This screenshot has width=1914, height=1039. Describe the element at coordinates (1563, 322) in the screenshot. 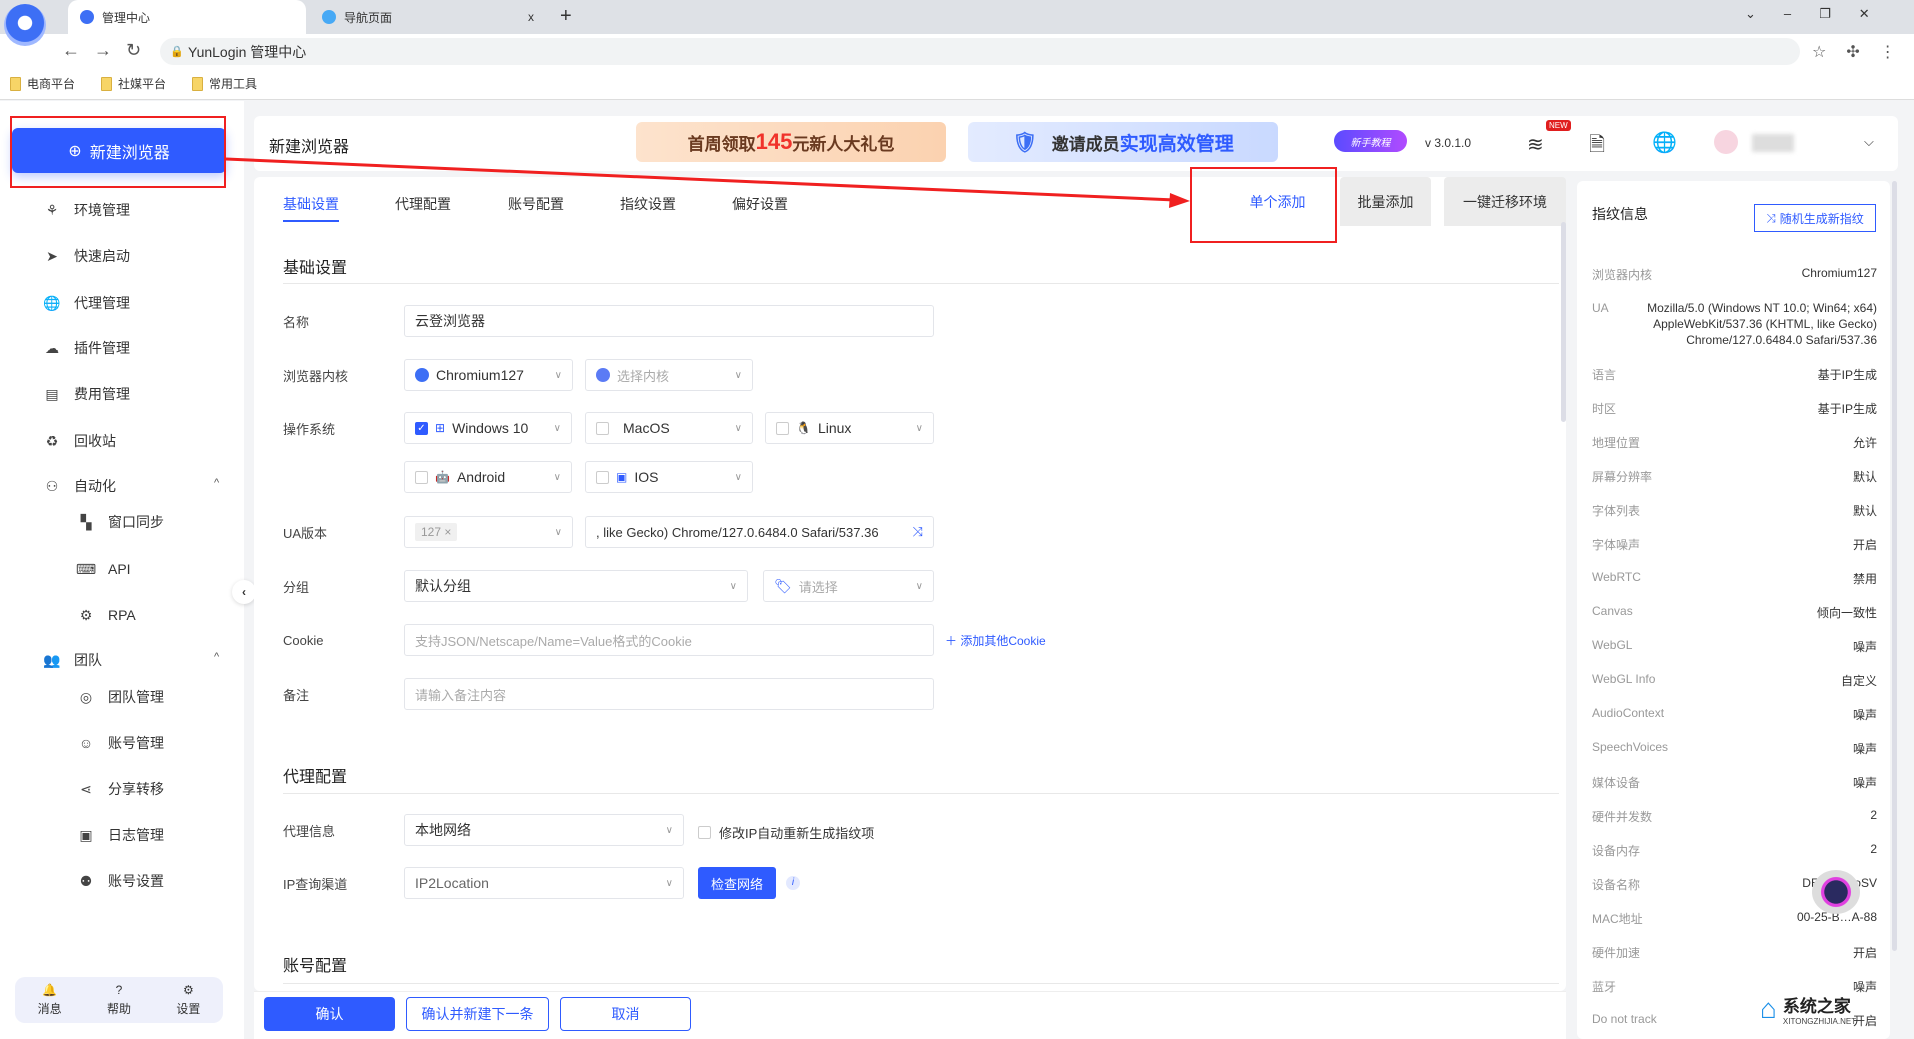

I see `form-scrollbar` at that location.